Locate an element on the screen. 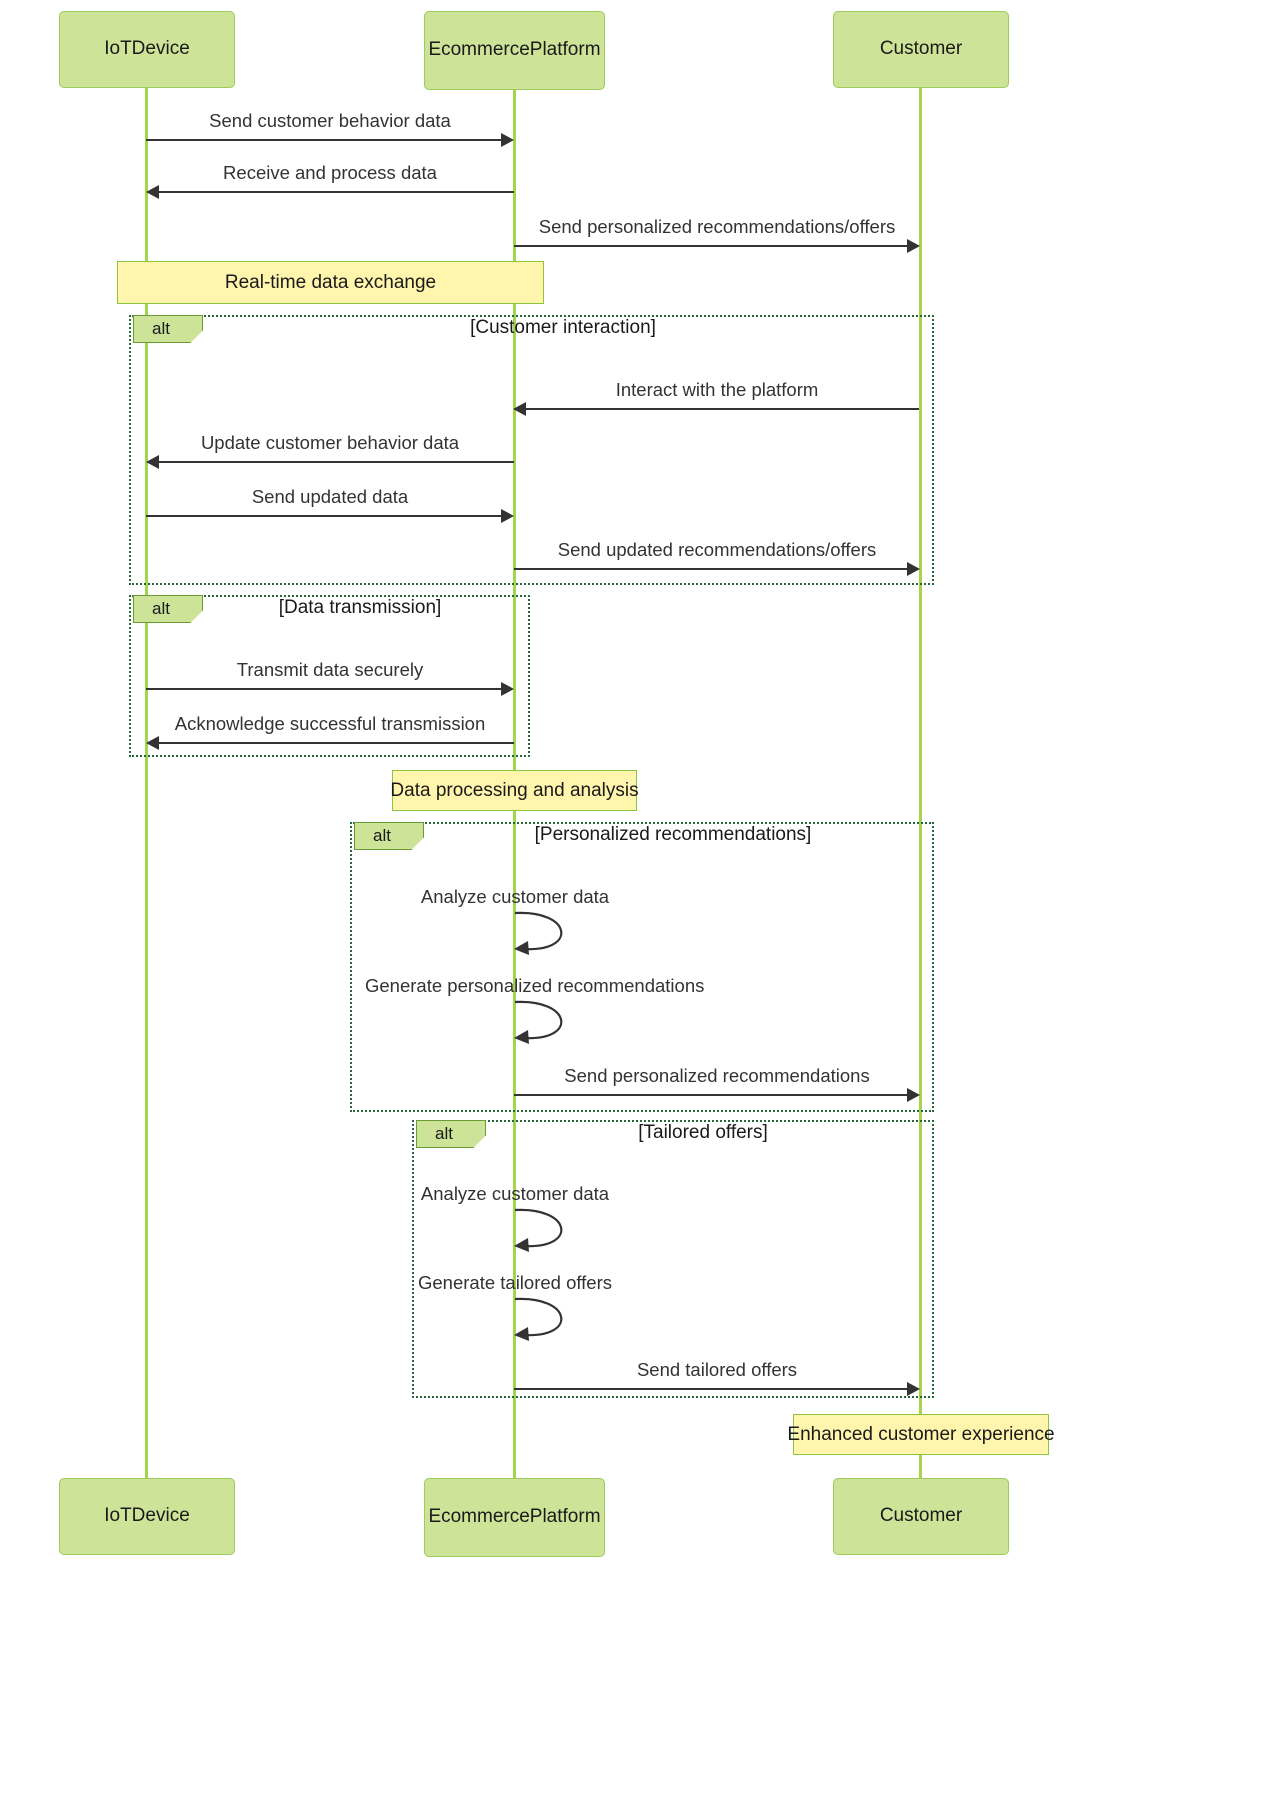  arrowhead-left-update-customer-behavior-data is located at coordinates (152, 462).